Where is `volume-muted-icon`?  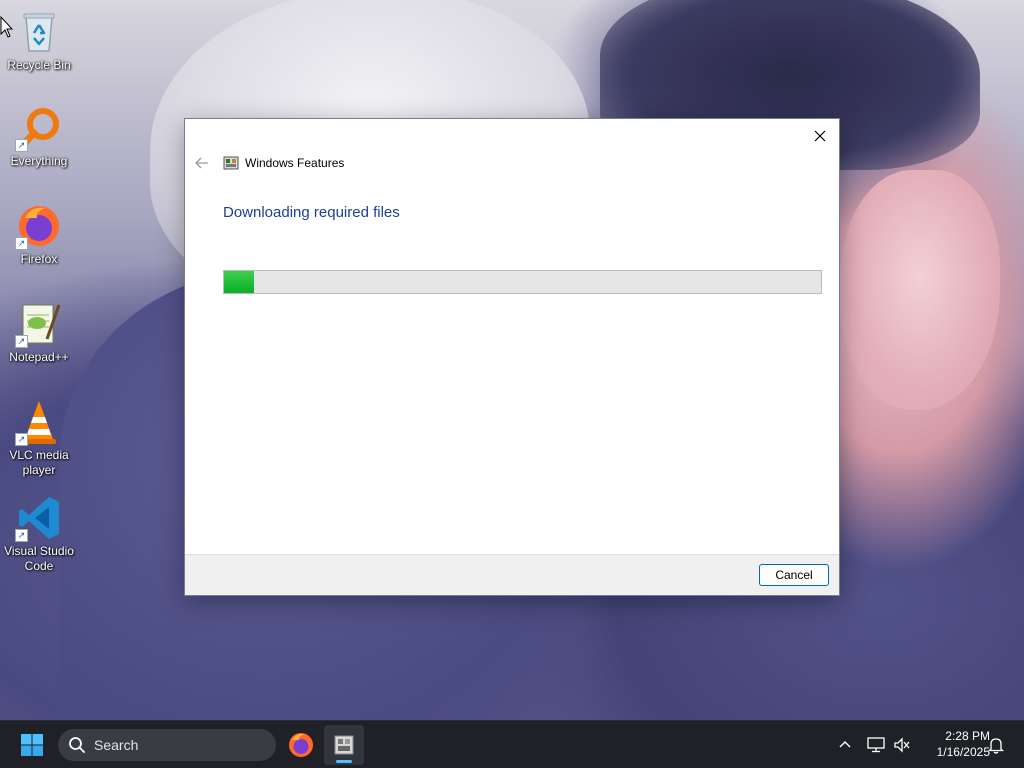
volume-muted-icon is located at coordinates (902, 745).